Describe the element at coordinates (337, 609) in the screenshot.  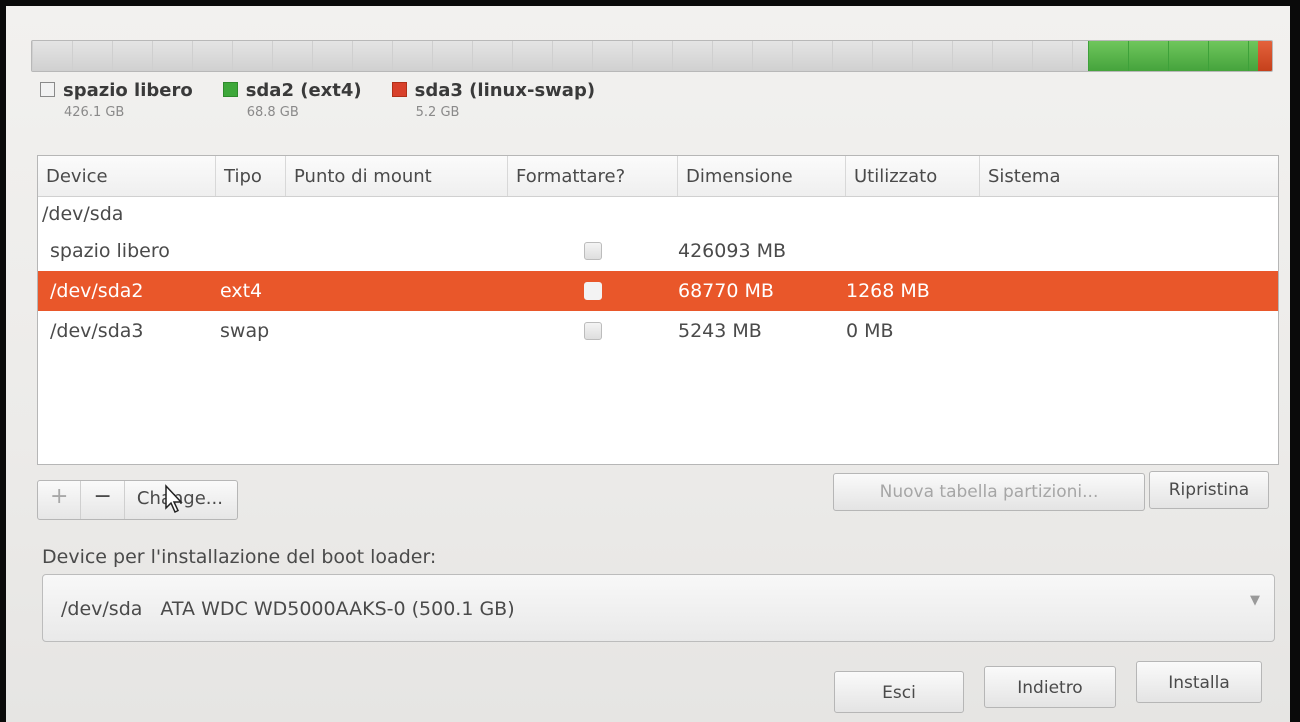
I see `bootloader-device-description: ATA WDC WD5000AAKS-0 (500.1 GB)` at that location.